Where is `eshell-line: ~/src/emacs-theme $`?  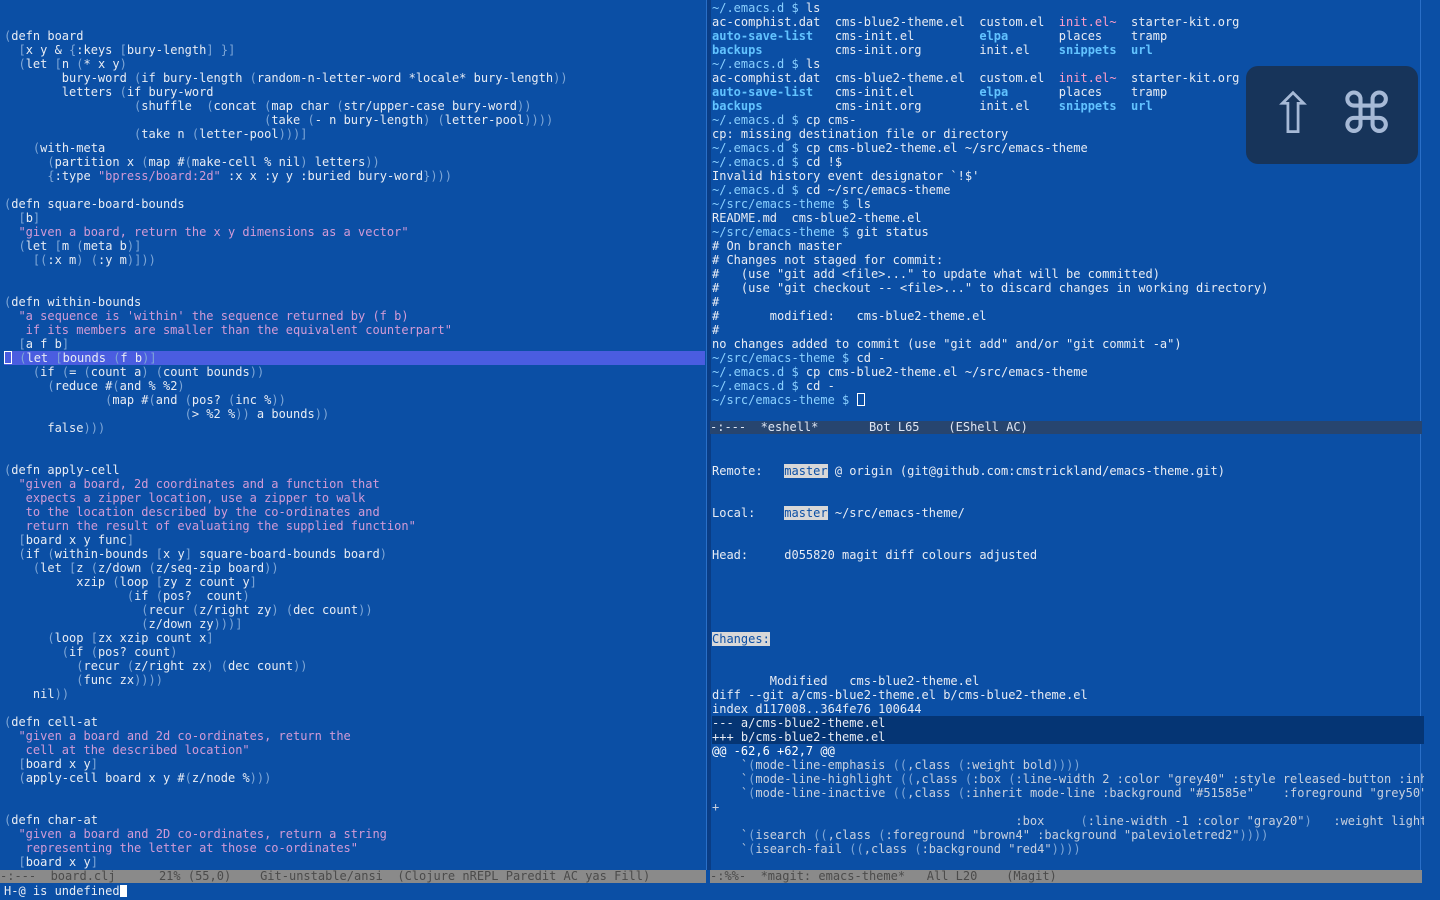
eshell-line: ~/src/emacs-theme $ is located at coordinates (1065, 400).